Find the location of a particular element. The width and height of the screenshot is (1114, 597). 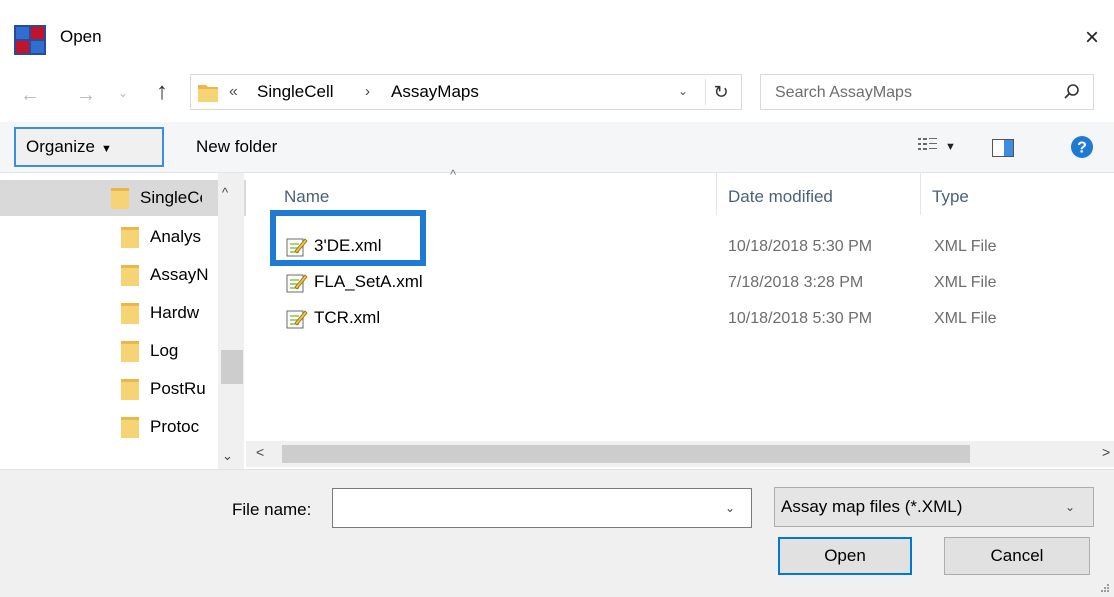

file-row: TCR.xml 10/18/2018 5:30 PM XML File is located at coordinates (680, 319).